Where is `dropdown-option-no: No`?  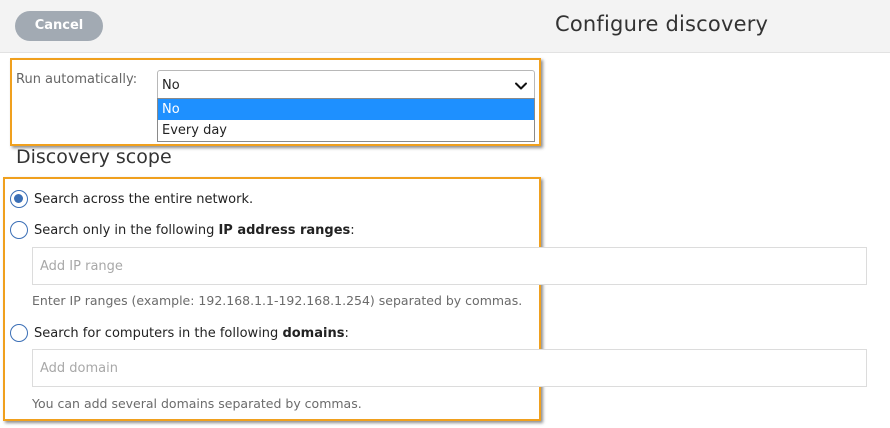
dropdown-option-no: No is located at coordinates (346, 109).